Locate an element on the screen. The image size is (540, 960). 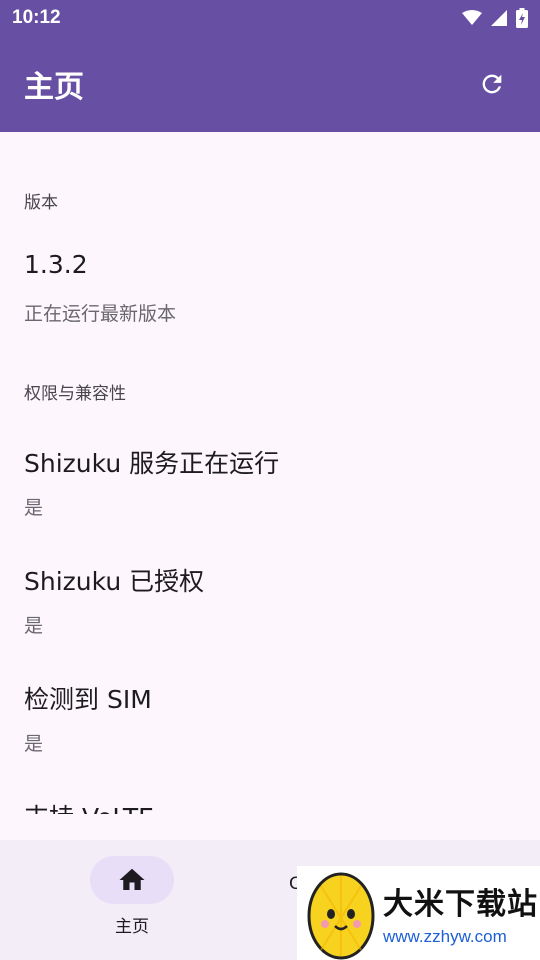
home-icon is located at coordinates (132, 879).